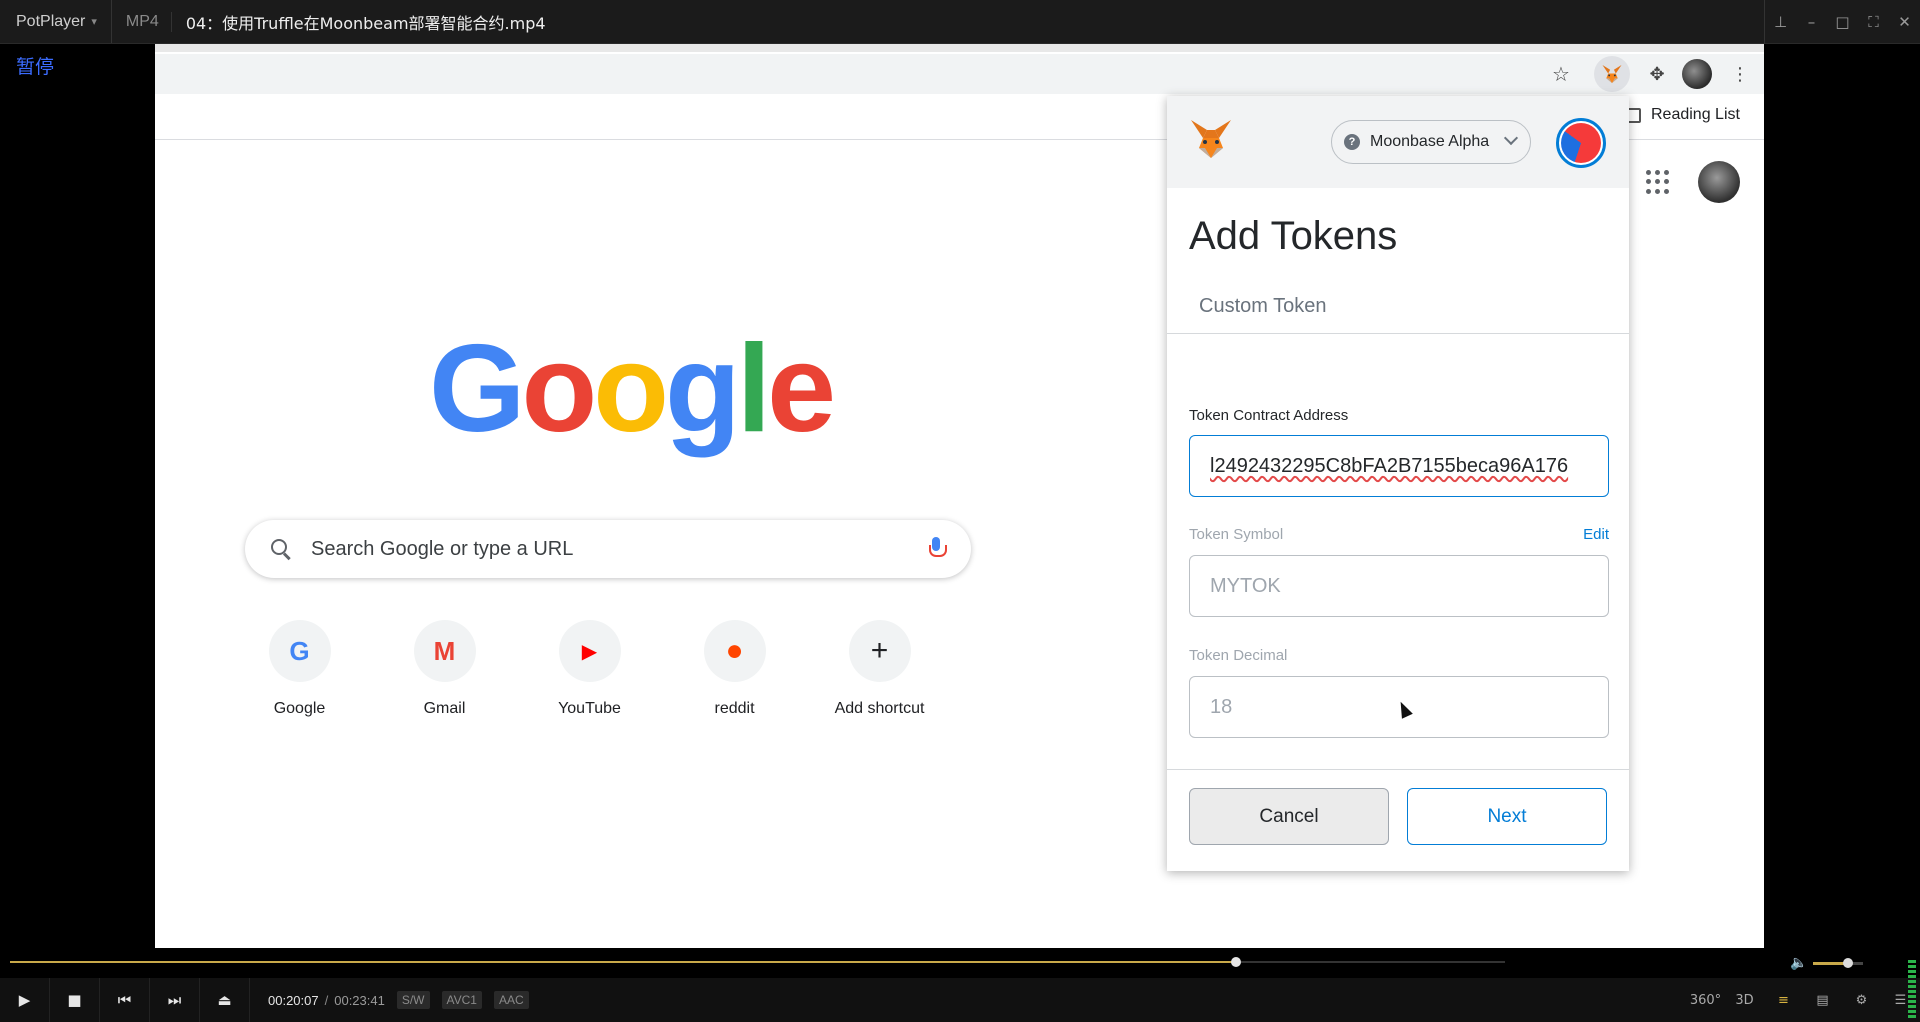 This screenshot has height=1022, width=1920. I want to click on audio-codec-badge: AAC, so click(511, 1000).